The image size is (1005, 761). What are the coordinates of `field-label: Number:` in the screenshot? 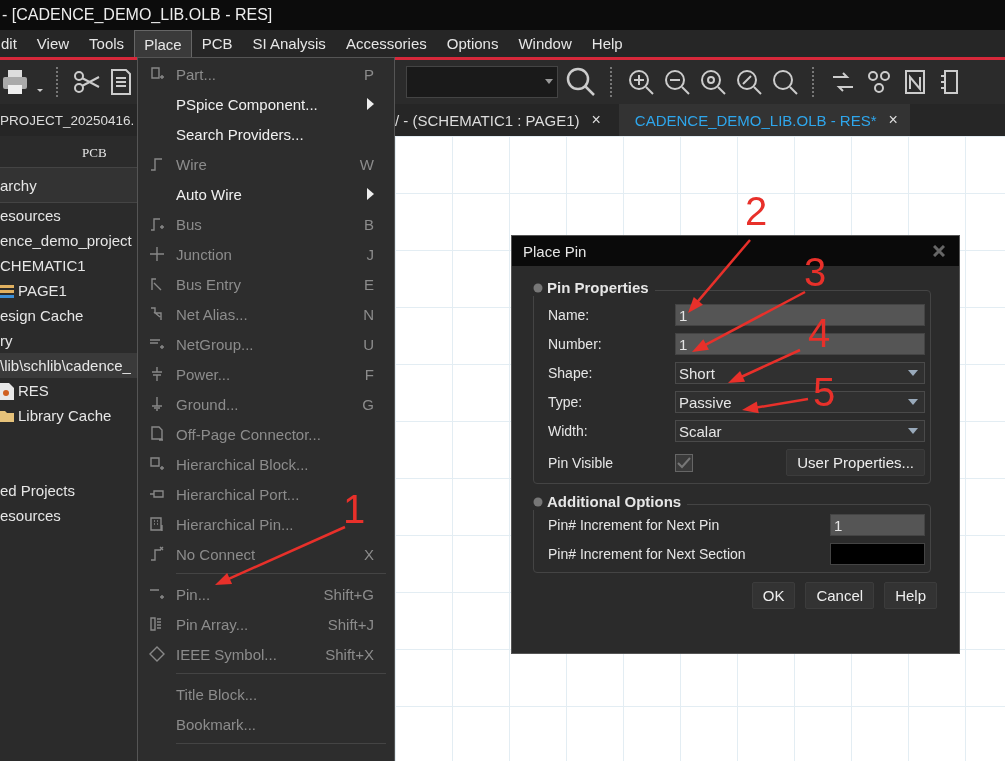 It's located at (575, 344).